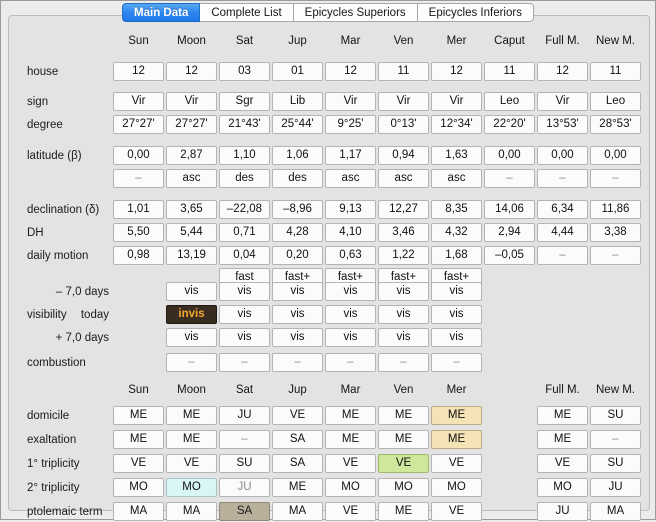 The height and width of the screenshot is (522, 656). Describe the element at coordinates (244, 124) in the screenshot. I see `cell-degree-sat: 21°43'` at that location.